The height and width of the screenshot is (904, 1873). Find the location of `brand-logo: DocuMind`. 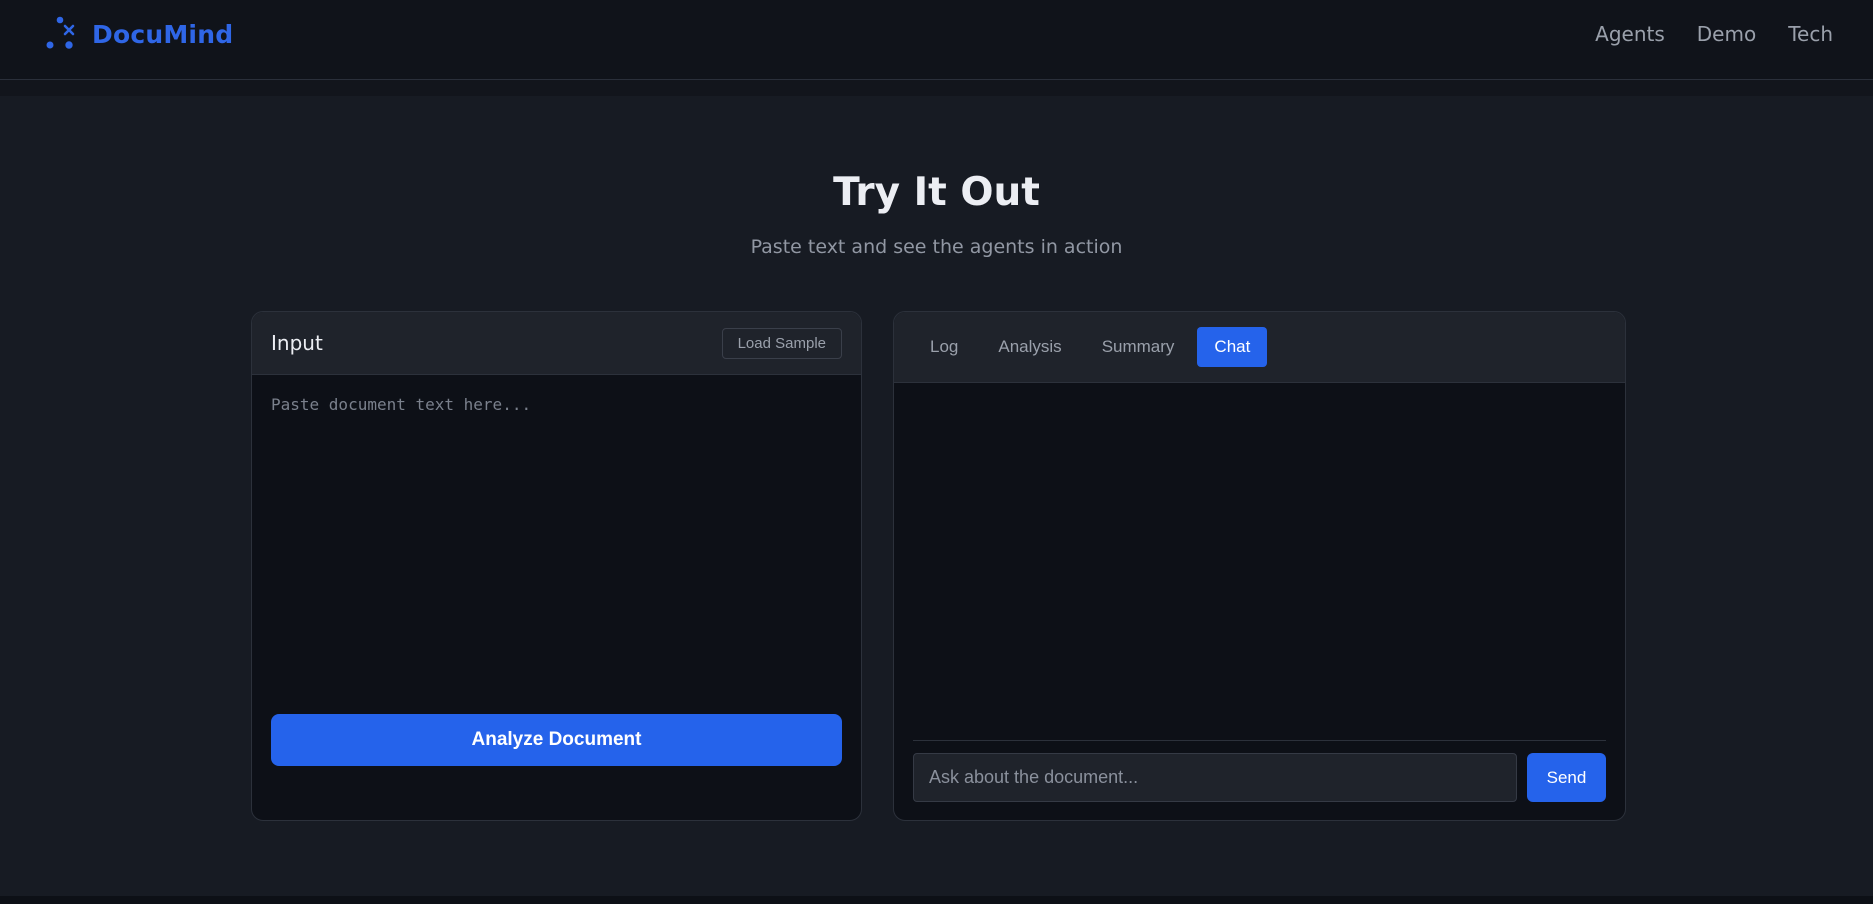

brand-logo: DocuMind is located at coordinates (139, 34).